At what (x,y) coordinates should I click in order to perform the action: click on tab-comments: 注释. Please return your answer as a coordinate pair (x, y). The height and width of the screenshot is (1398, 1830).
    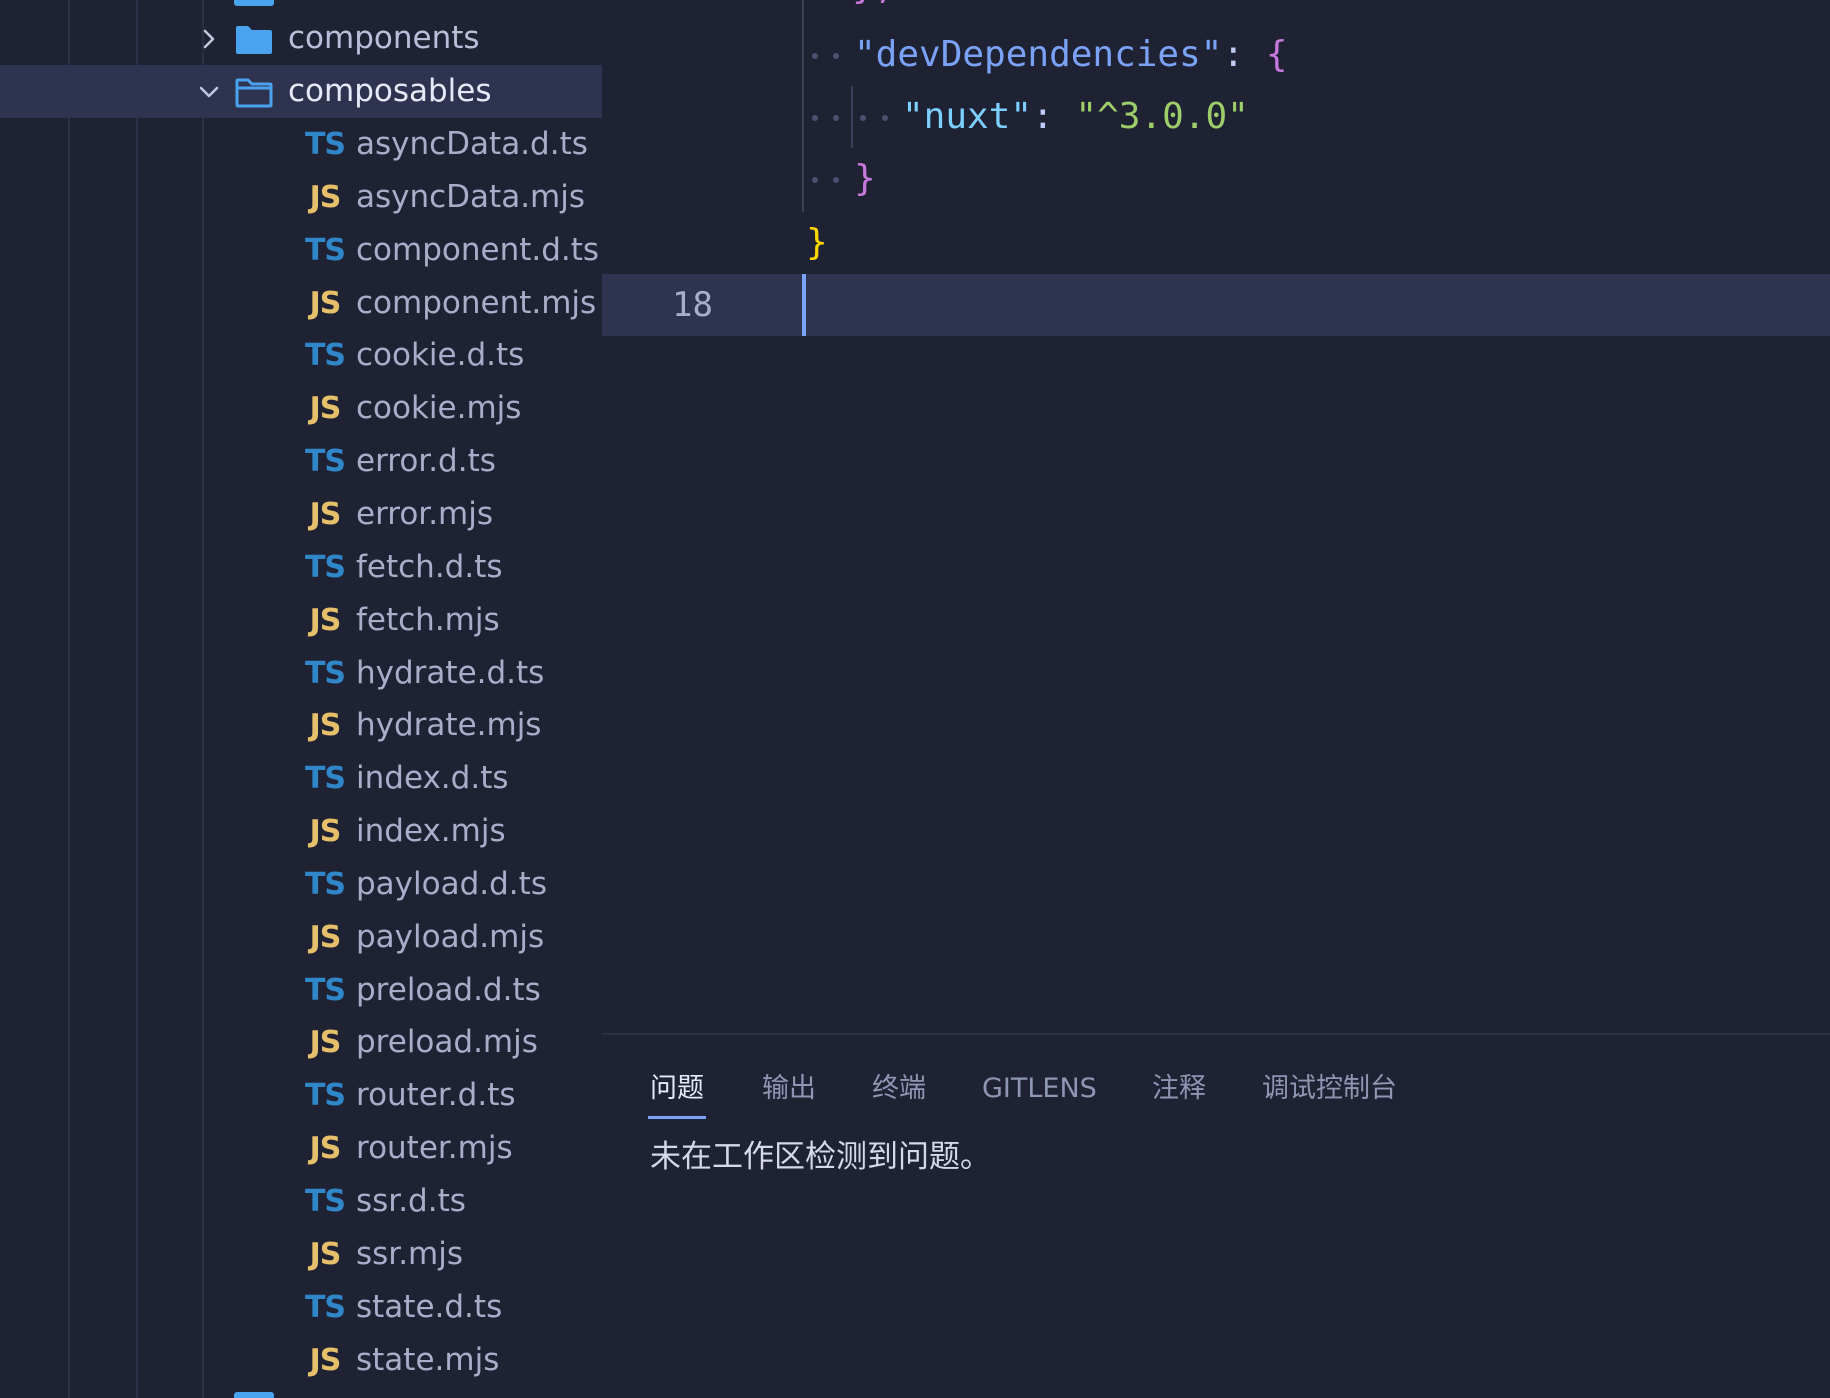
    Looking at the image, I should click on (1179, 1091).